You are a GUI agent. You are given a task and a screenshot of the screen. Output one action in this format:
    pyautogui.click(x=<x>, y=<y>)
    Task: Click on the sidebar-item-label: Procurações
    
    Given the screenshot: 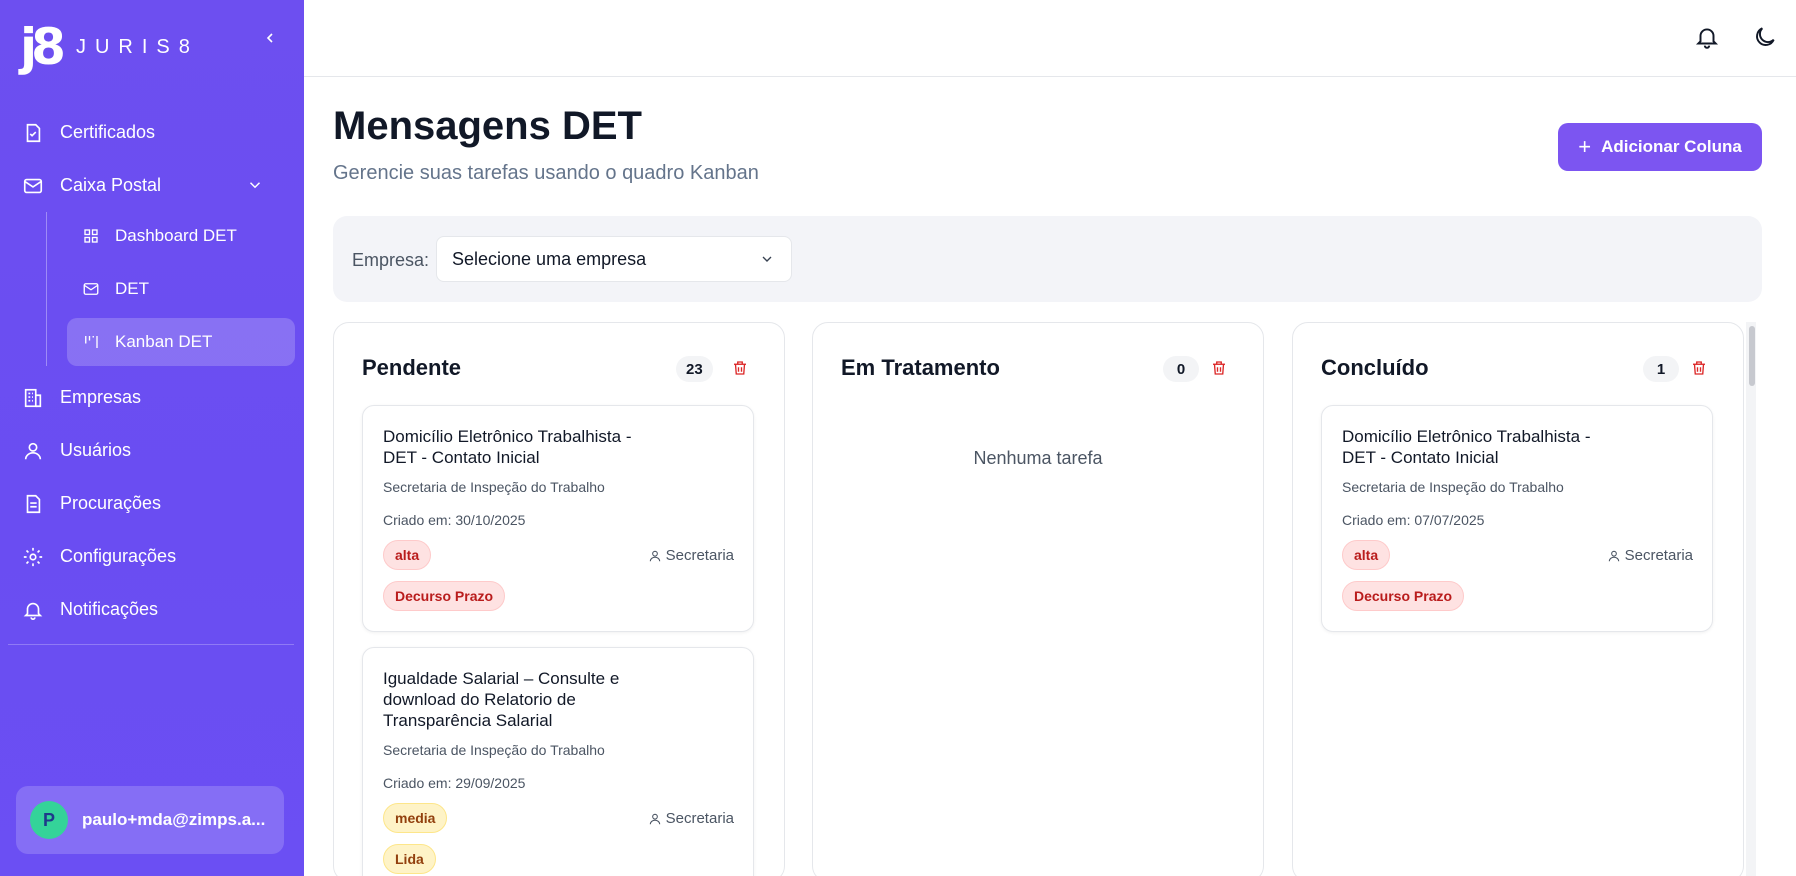 What is the action you would take?
    pyautogui.click(x=111, y=503)
    